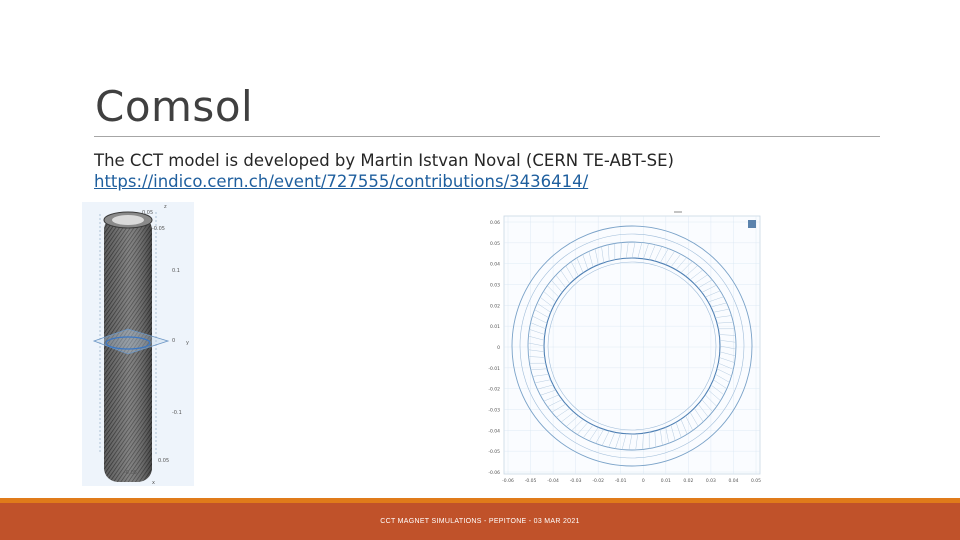 The image size is (960, 540). What do you see at coordinates (494, 431) in the screenshot?
I see `y-tick-label: -0.04` at bounding box center [494, 431].